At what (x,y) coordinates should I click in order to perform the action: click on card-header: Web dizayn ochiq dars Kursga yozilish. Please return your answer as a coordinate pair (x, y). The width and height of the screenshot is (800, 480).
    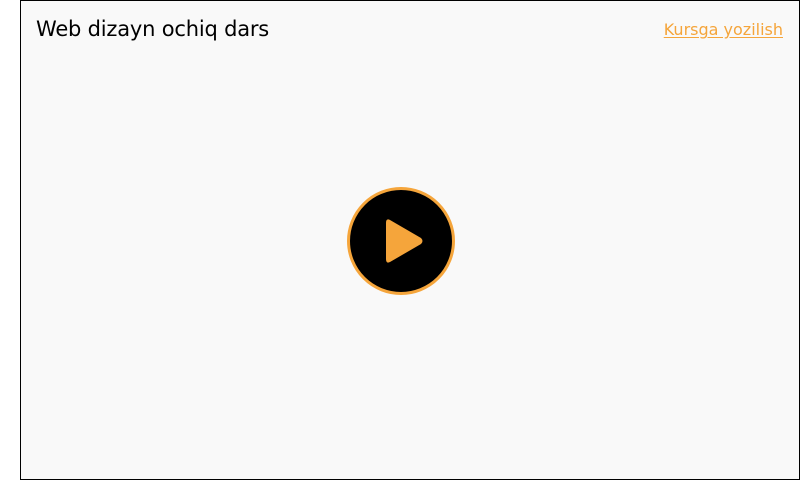
    Looking at the image, I should click on (409, 30).